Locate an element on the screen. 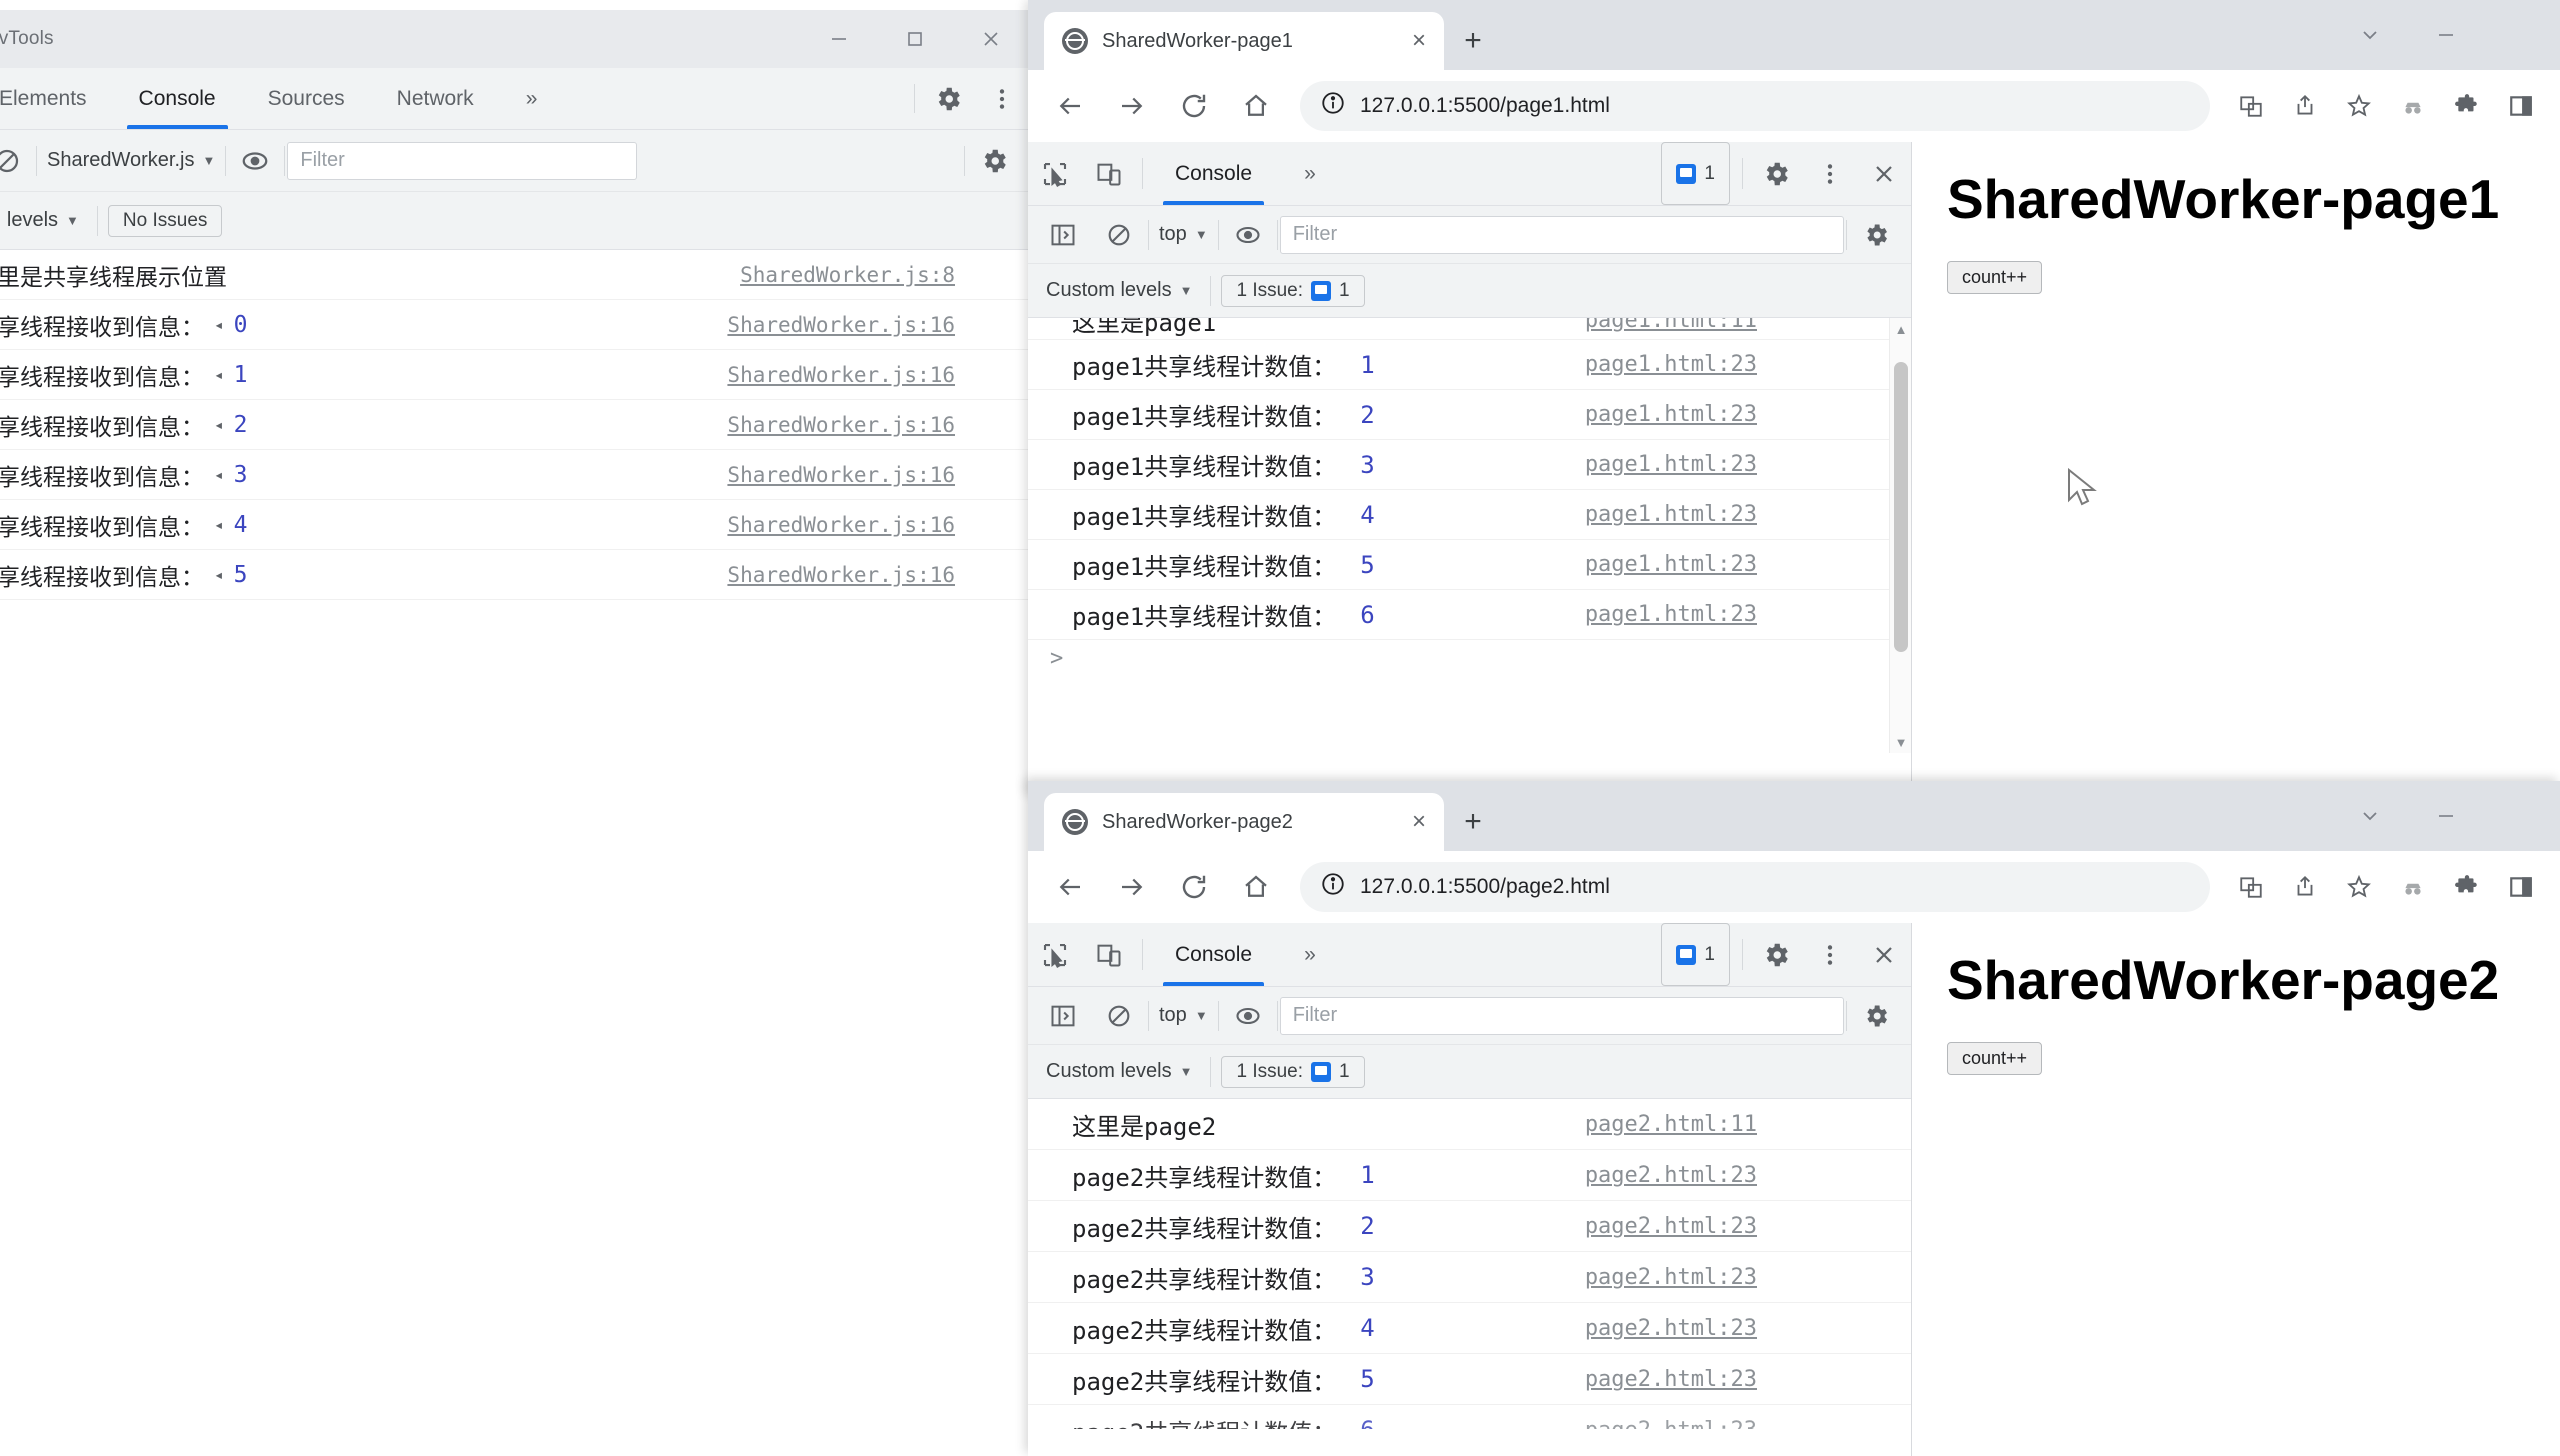 Image resolution: width=2560 pixels, height=1456 pixels. log-levels-selector: tom levels ▼ is located at coordinates (43, 220).